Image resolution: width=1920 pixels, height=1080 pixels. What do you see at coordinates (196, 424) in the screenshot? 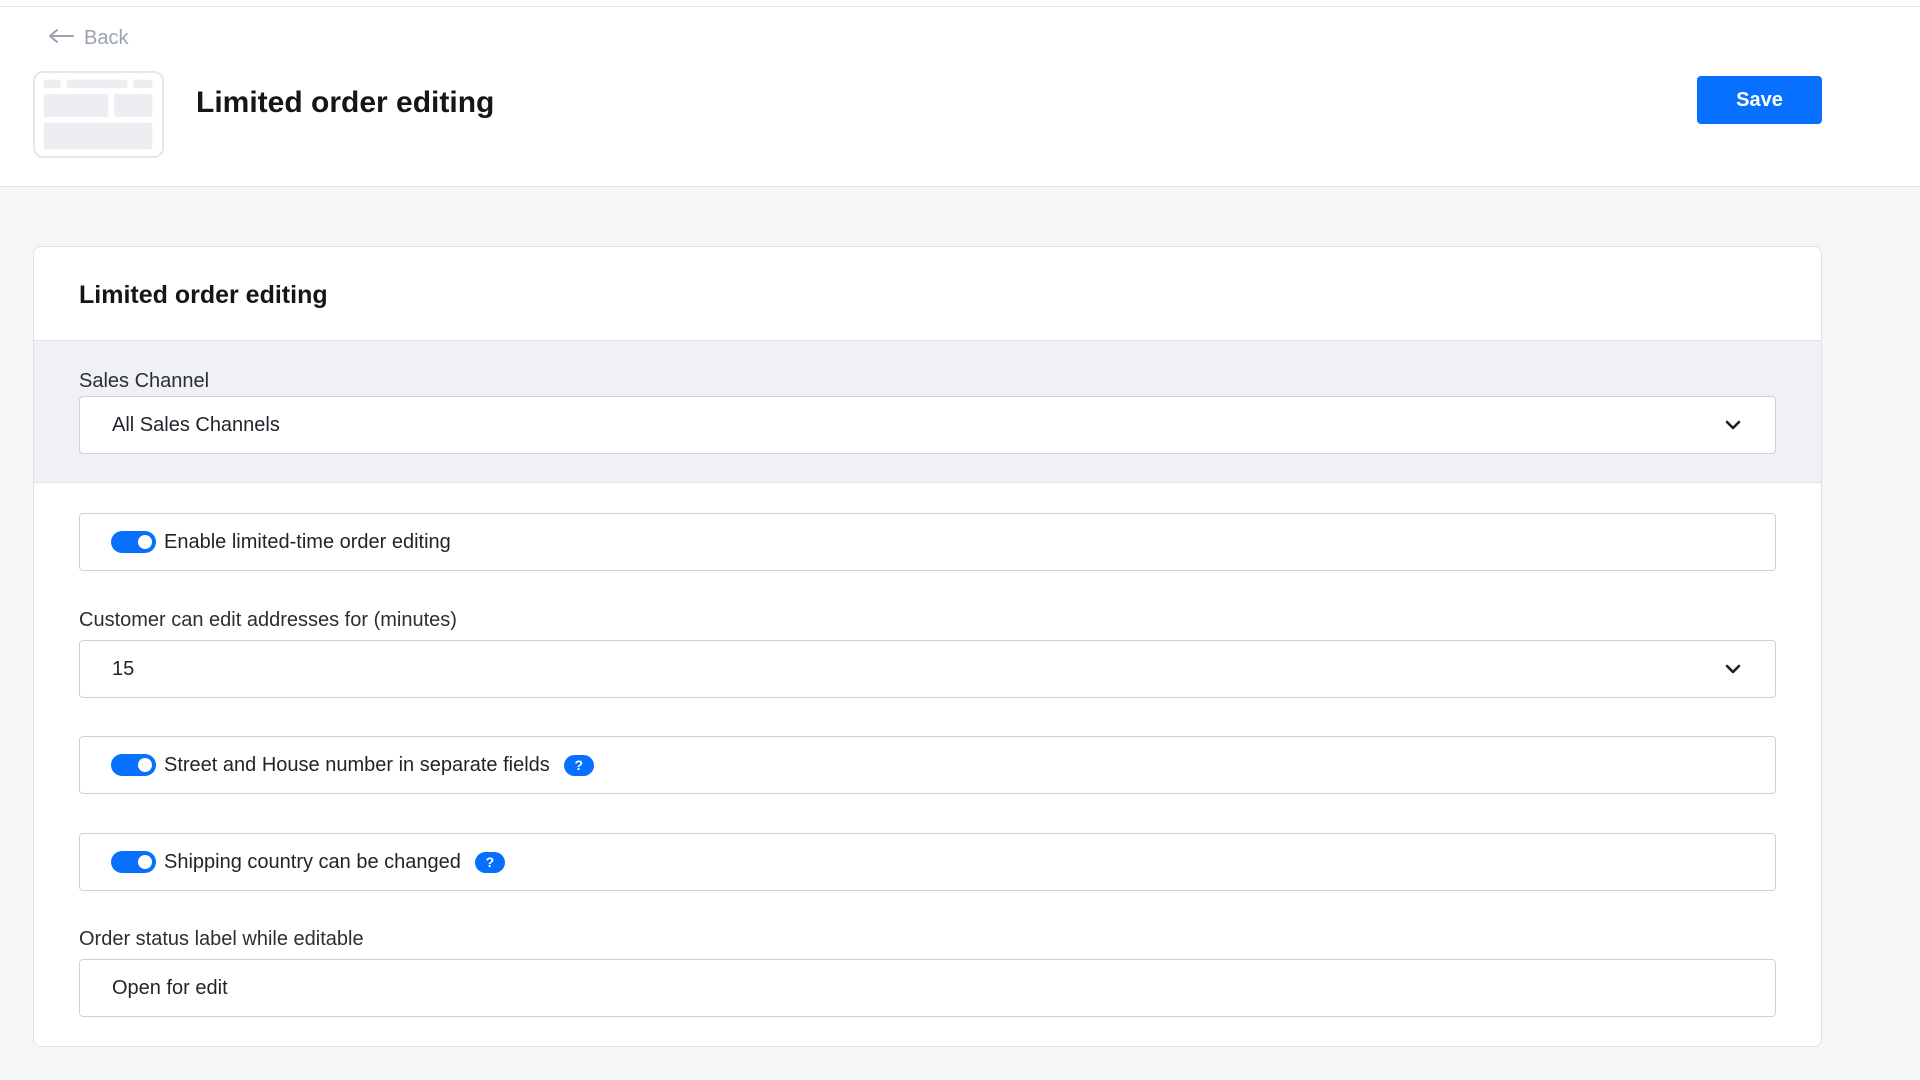
I see `sales-channel-value: All Sales Channels` at bounding box center [196, 424].